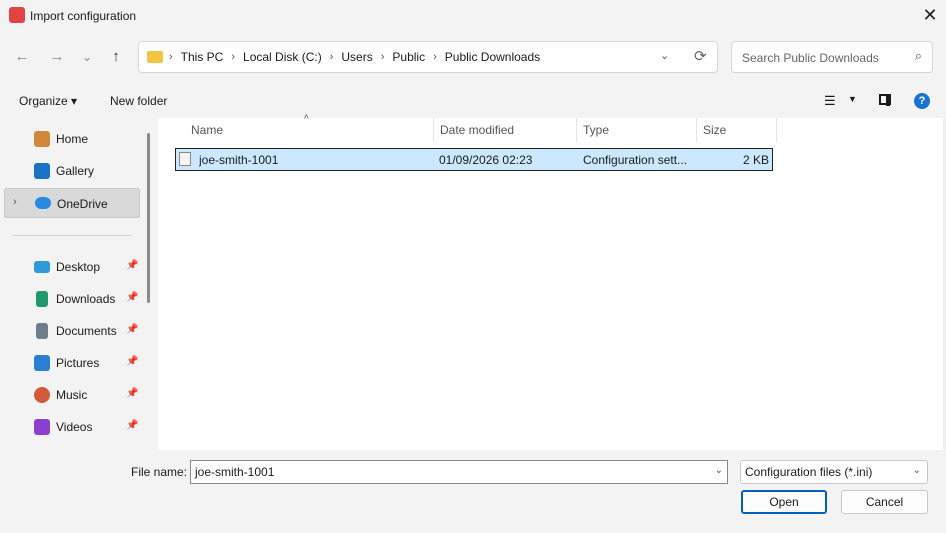 Image resolution: width=946 pixels, height=533 pixels. I want to click on sidebar-item-desktop: Desktop 📌, so click(72, 267).